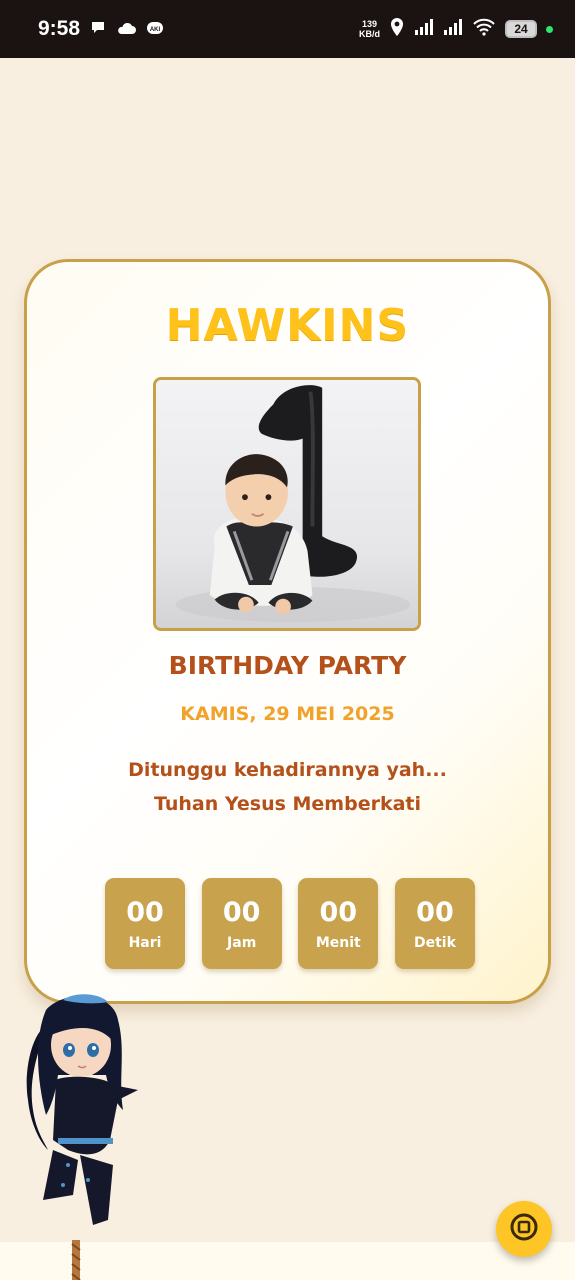  I want to click on chat-icon, so click(98, 29).